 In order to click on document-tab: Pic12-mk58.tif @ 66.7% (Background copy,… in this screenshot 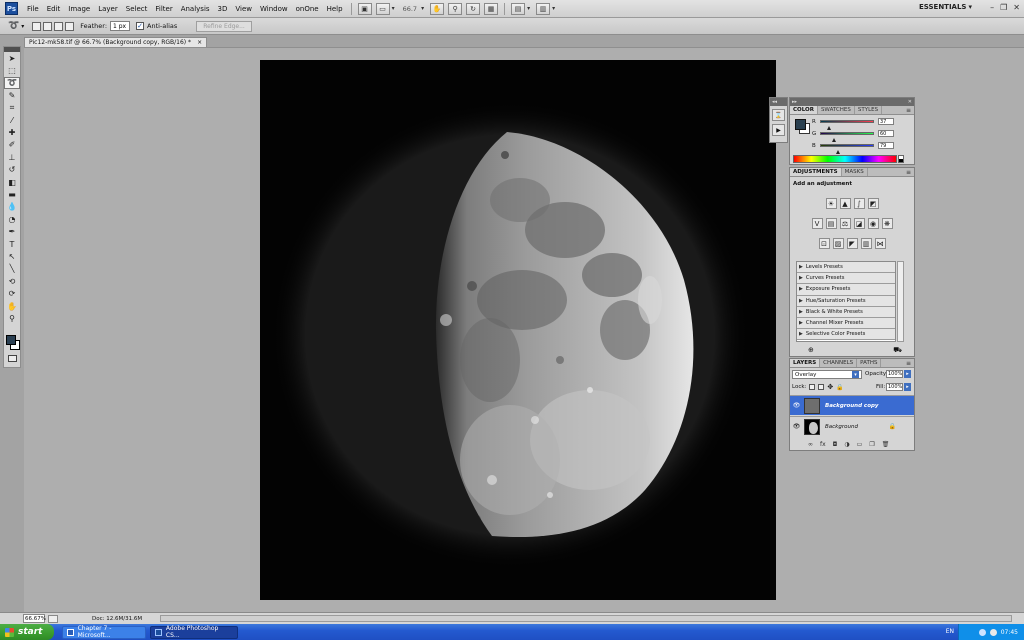, I will do `click(116, 42)`.